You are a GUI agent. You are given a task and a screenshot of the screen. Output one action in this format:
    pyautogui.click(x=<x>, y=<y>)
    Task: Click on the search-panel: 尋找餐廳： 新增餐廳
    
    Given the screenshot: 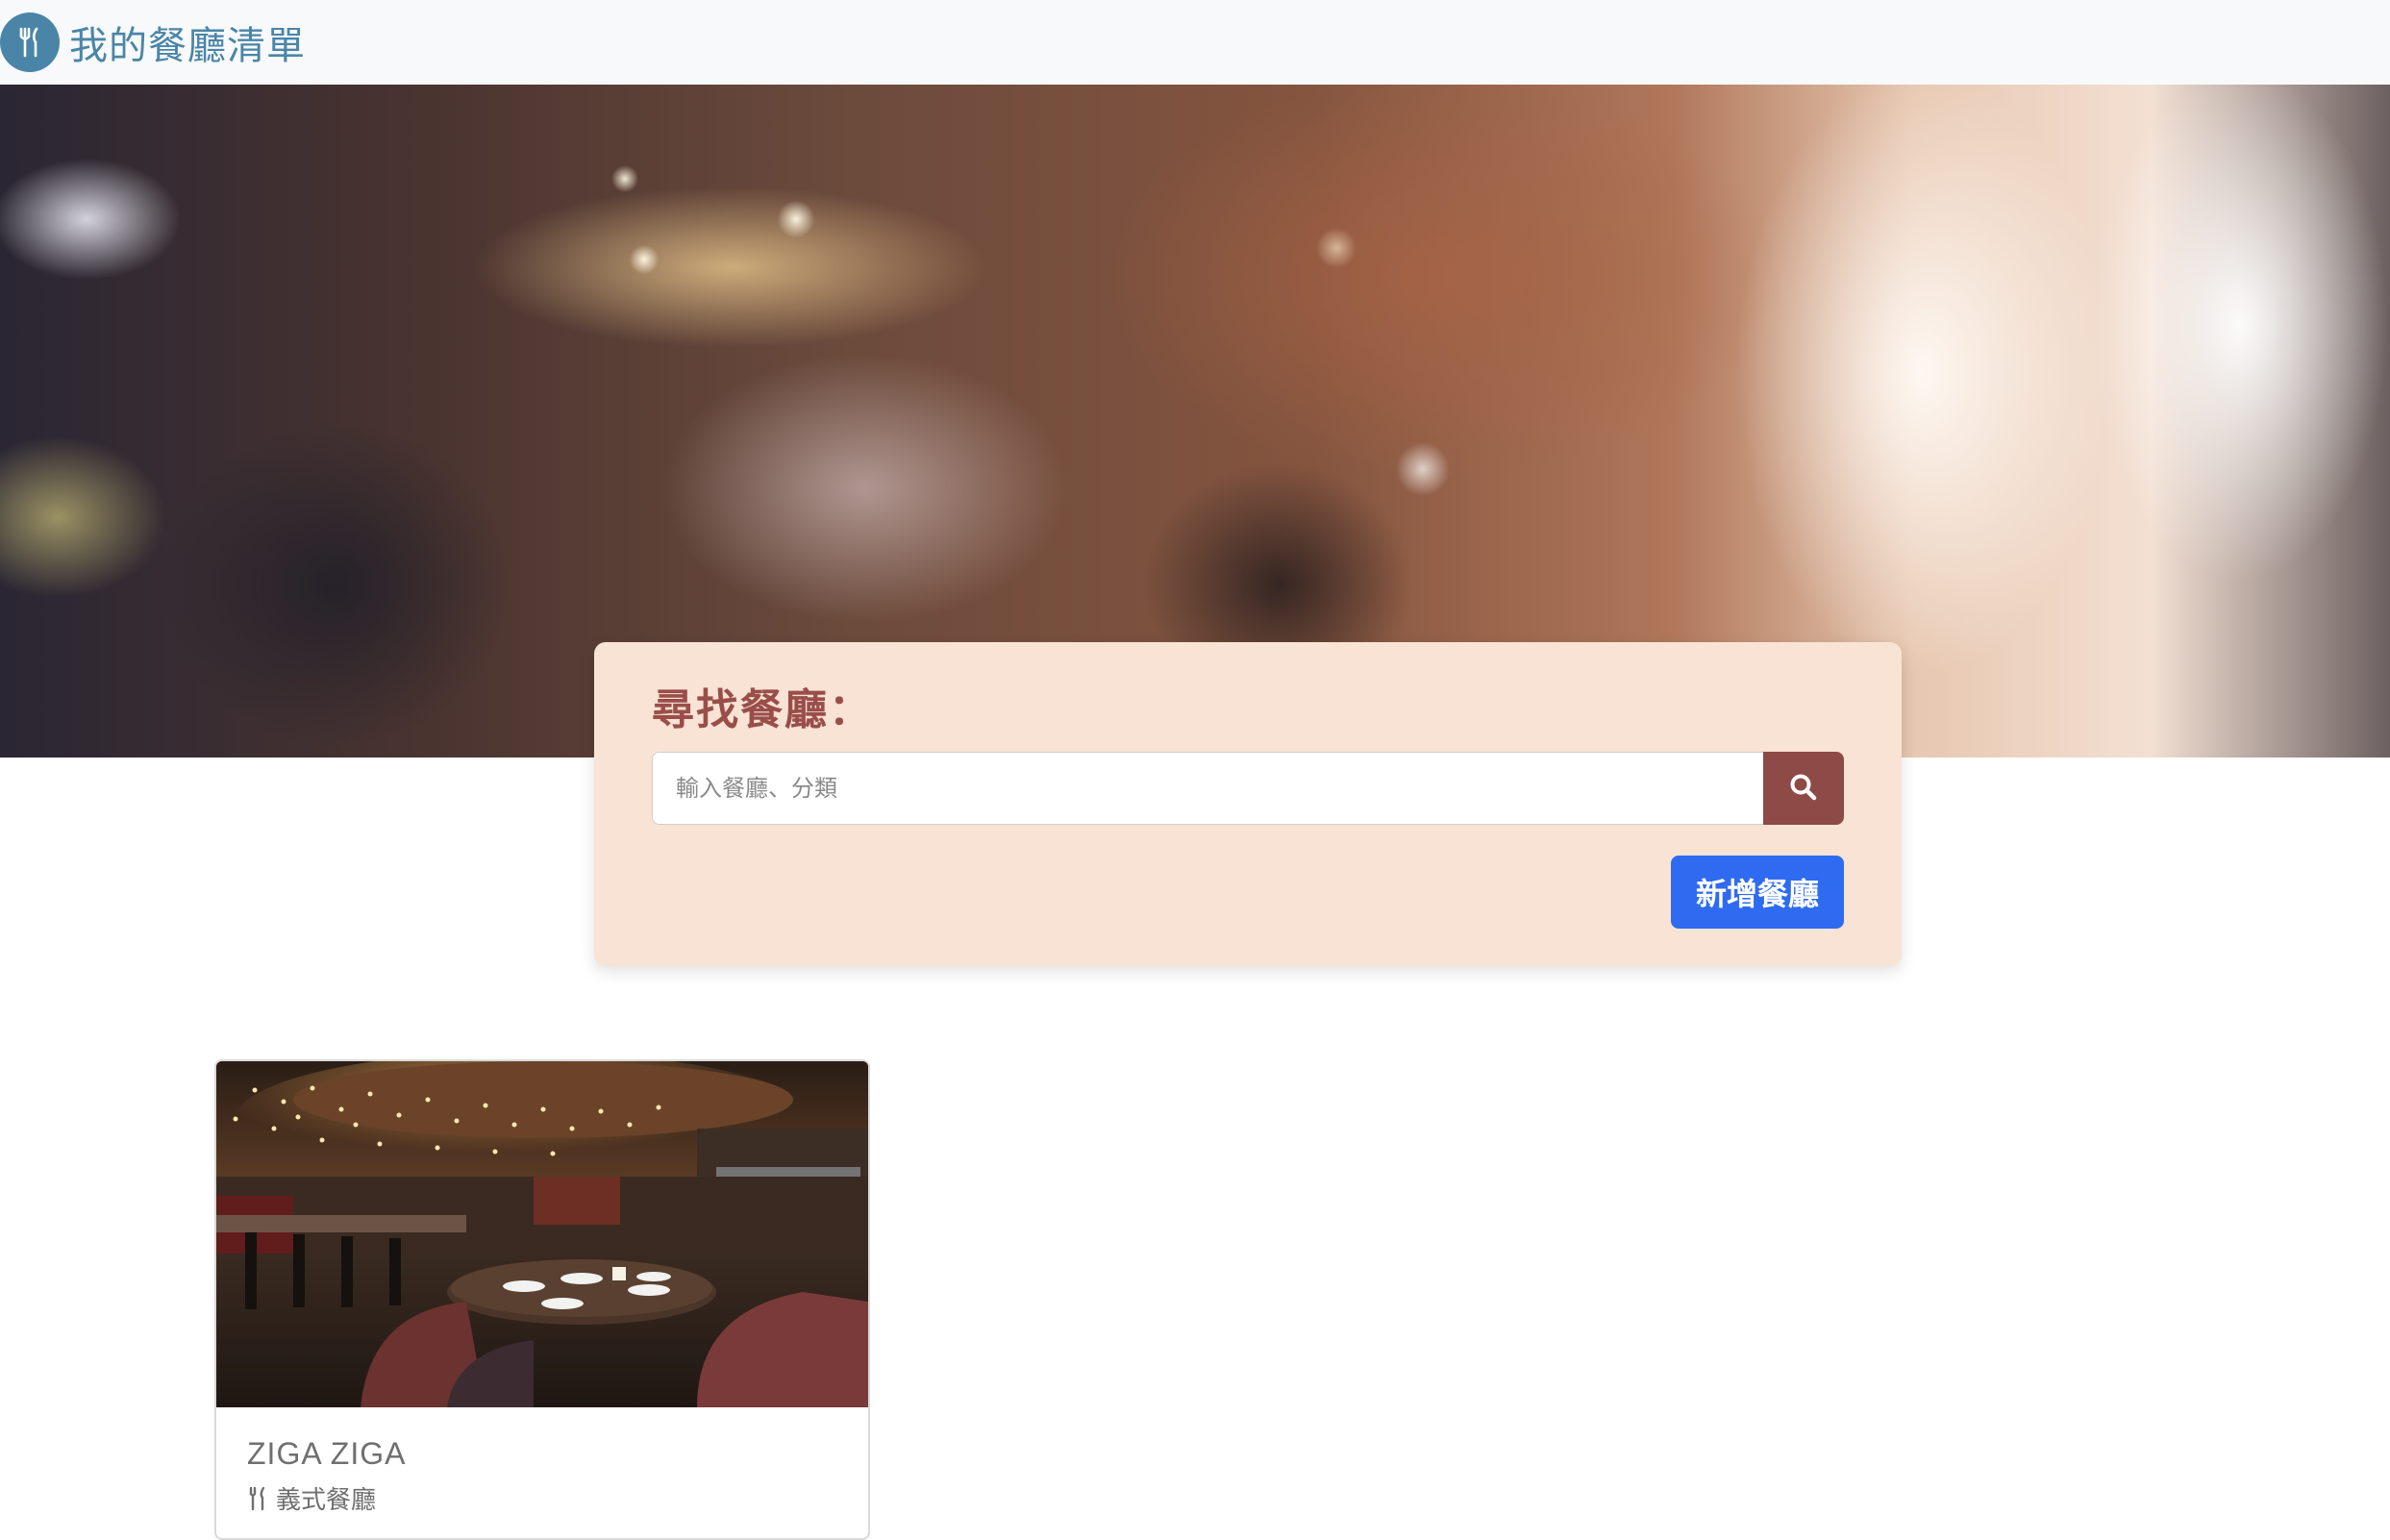 What is the action you would take?
    pyautogui.click(x=1248, y=804)
    